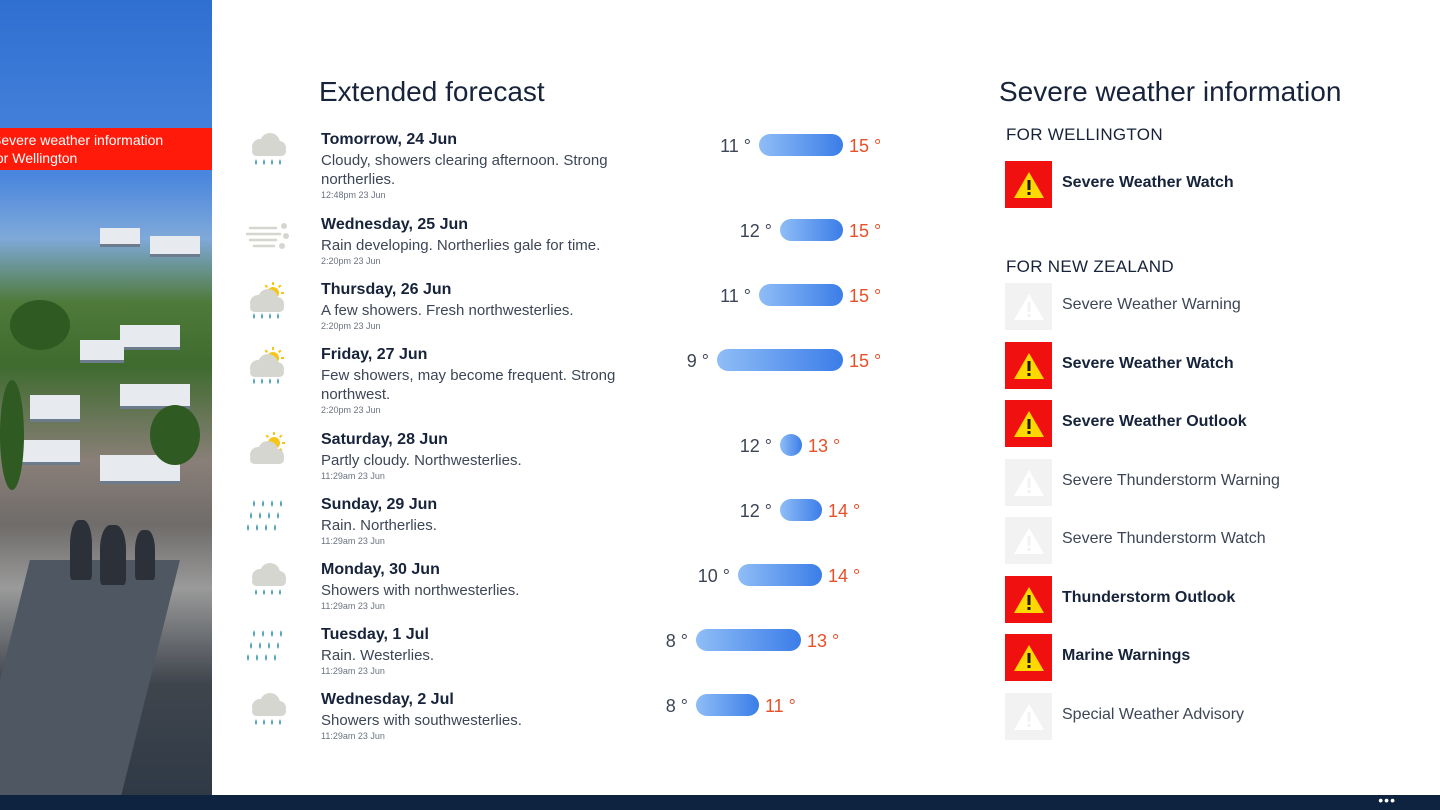 This screenshot has height=810, width=1440. What do you see at coordinates (1090, 266) in the screenshot?
I see `new-zealand-heading: FOR NEW ZEALAND` at bounding box center [1090, 266].